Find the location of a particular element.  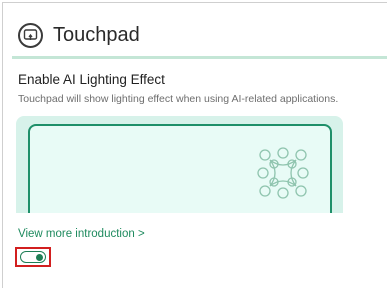

ai-lighting-toggle is located at coordinates (33, 257).